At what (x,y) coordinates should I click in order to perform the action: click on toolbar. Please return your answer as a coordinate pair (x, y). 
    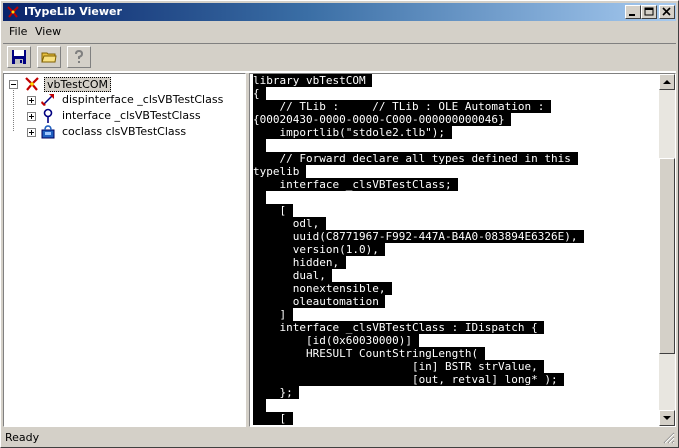
    Looking at the image, I should click on (339, 58).